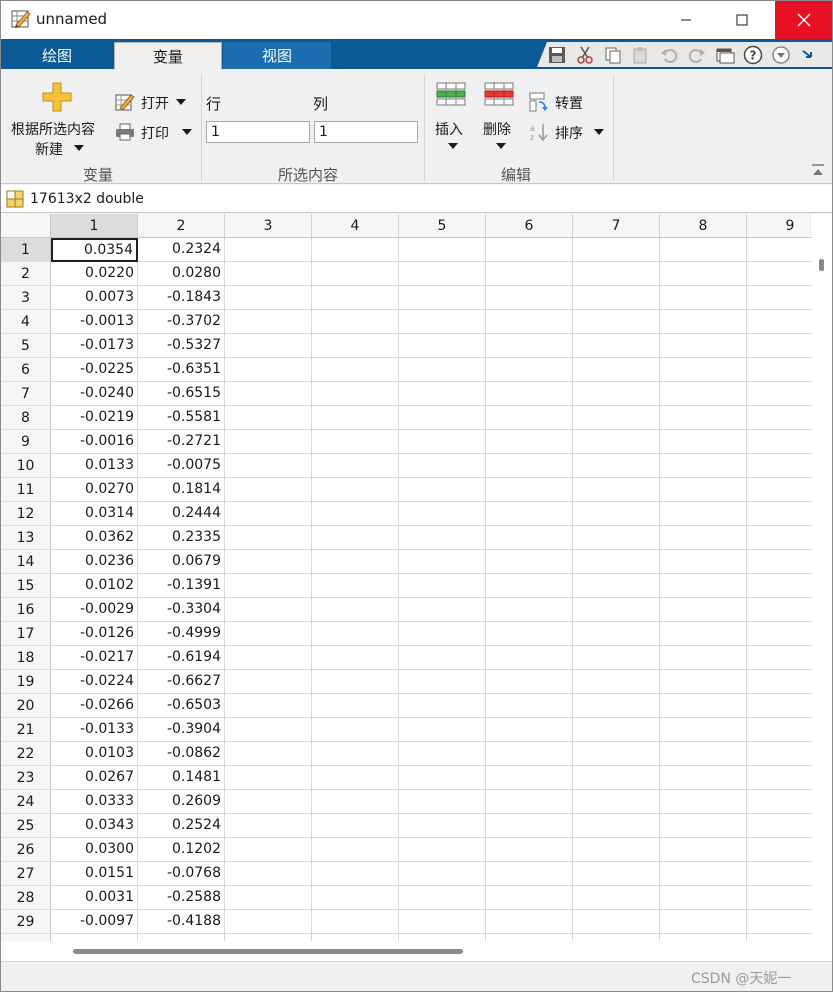 The image size is (833, 992). What do you see at coordinates (181, 682) in the screenshot?
I see `grid-cell: -0.6627` at bounding box center [181, 682].